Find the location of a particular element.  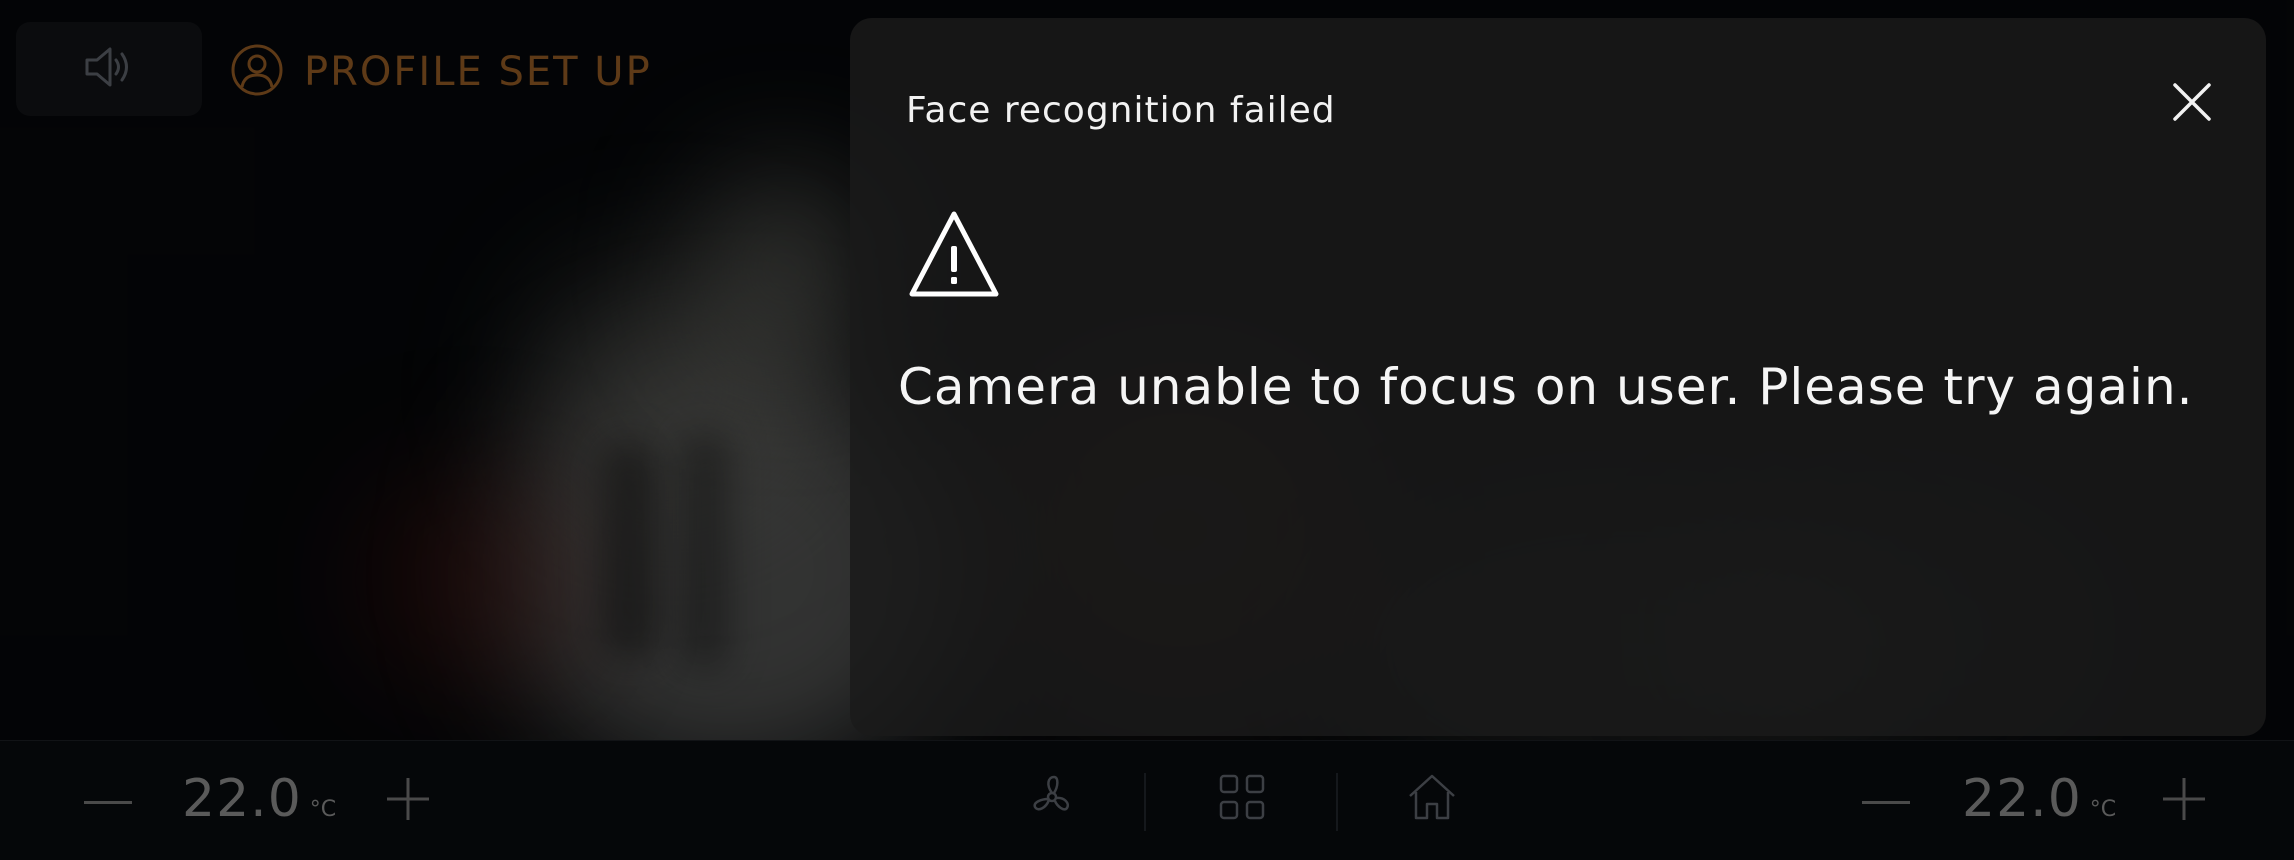

speaker-icon is located at coordinates (109, 69).